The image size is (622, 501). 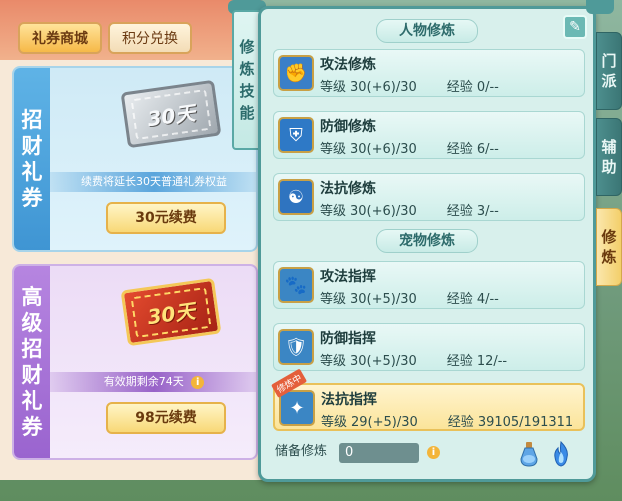 What do you see at coordinates (384, 422) in the screenshot?
I see `level-value: 29(+5)/30` at bounding box center [384, 422].